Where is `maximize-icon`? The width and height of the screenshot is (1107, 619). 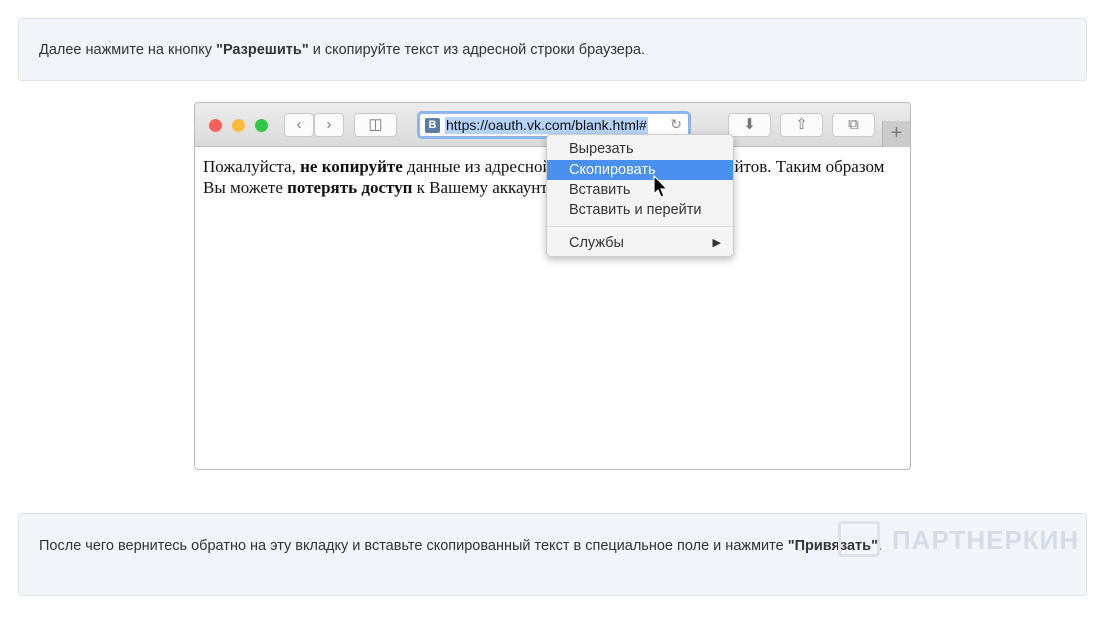
maximize-icon is located at coordinates (261, 125).